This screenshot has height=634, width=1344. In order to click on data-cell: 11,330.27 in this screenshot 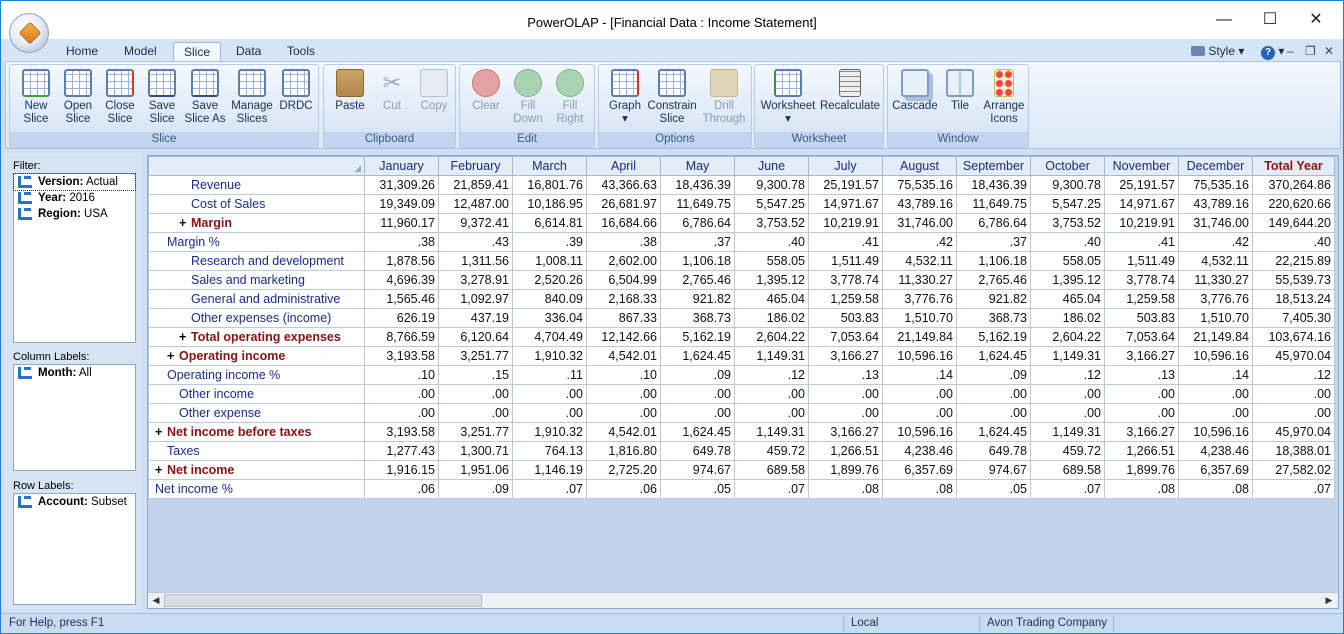, I will do `click(1215, 280)`.